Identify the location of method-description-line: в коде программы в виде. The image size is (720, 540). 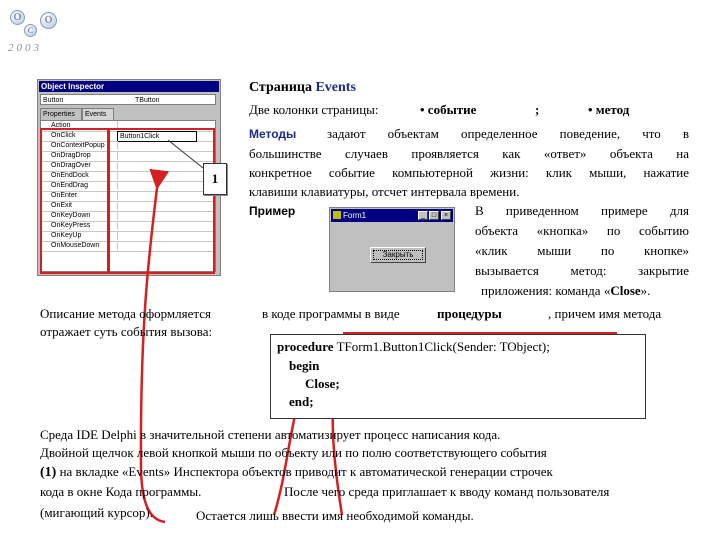
(331, 313).